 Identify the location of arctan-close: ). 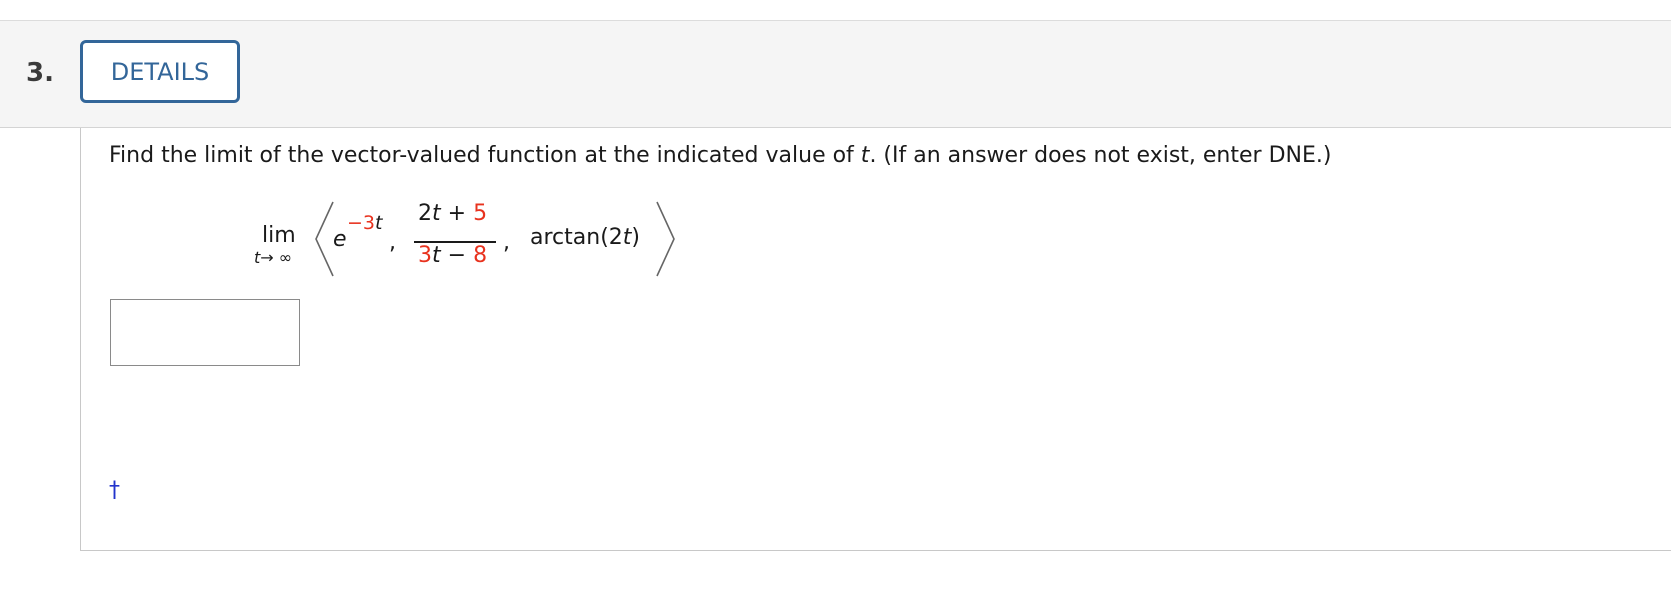
(636, 237).